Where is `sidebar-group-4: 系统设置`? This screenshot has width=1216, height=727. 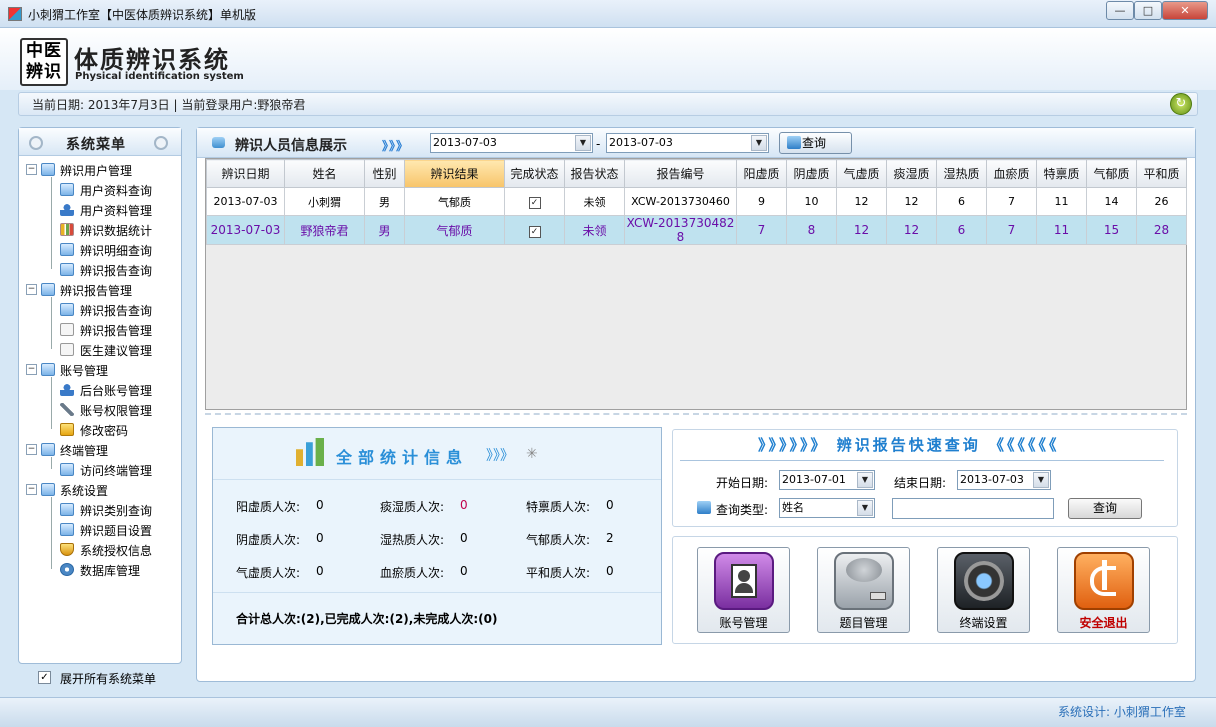 sidebar-group-4: 系统设置 is located at coordinates (84, 490).